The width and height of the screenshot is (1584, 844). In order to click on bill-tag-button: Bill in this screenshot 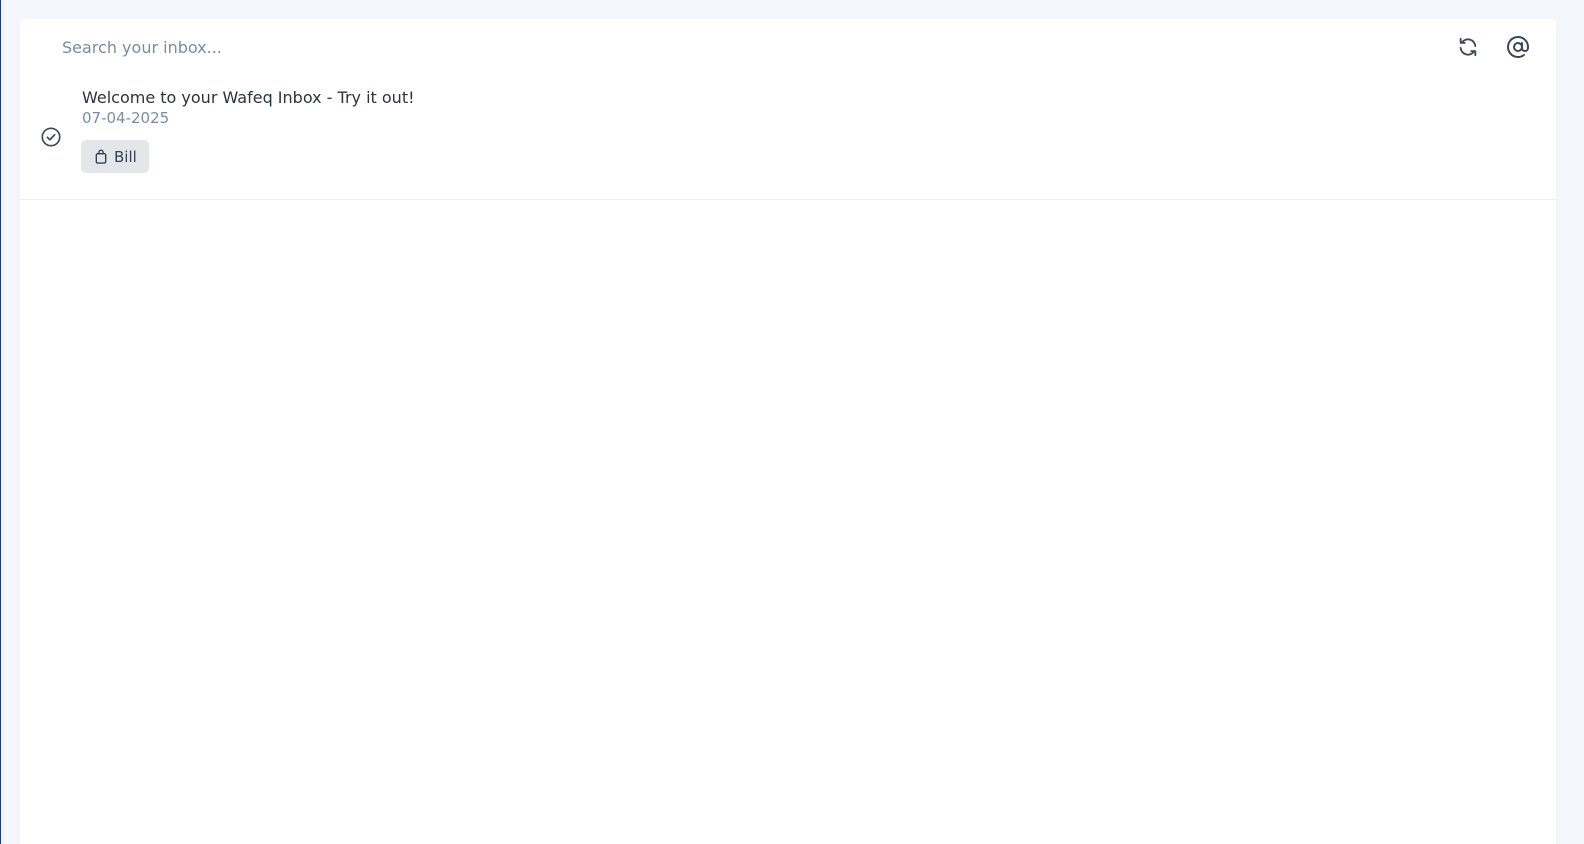, I will do `click(115, 156)`.